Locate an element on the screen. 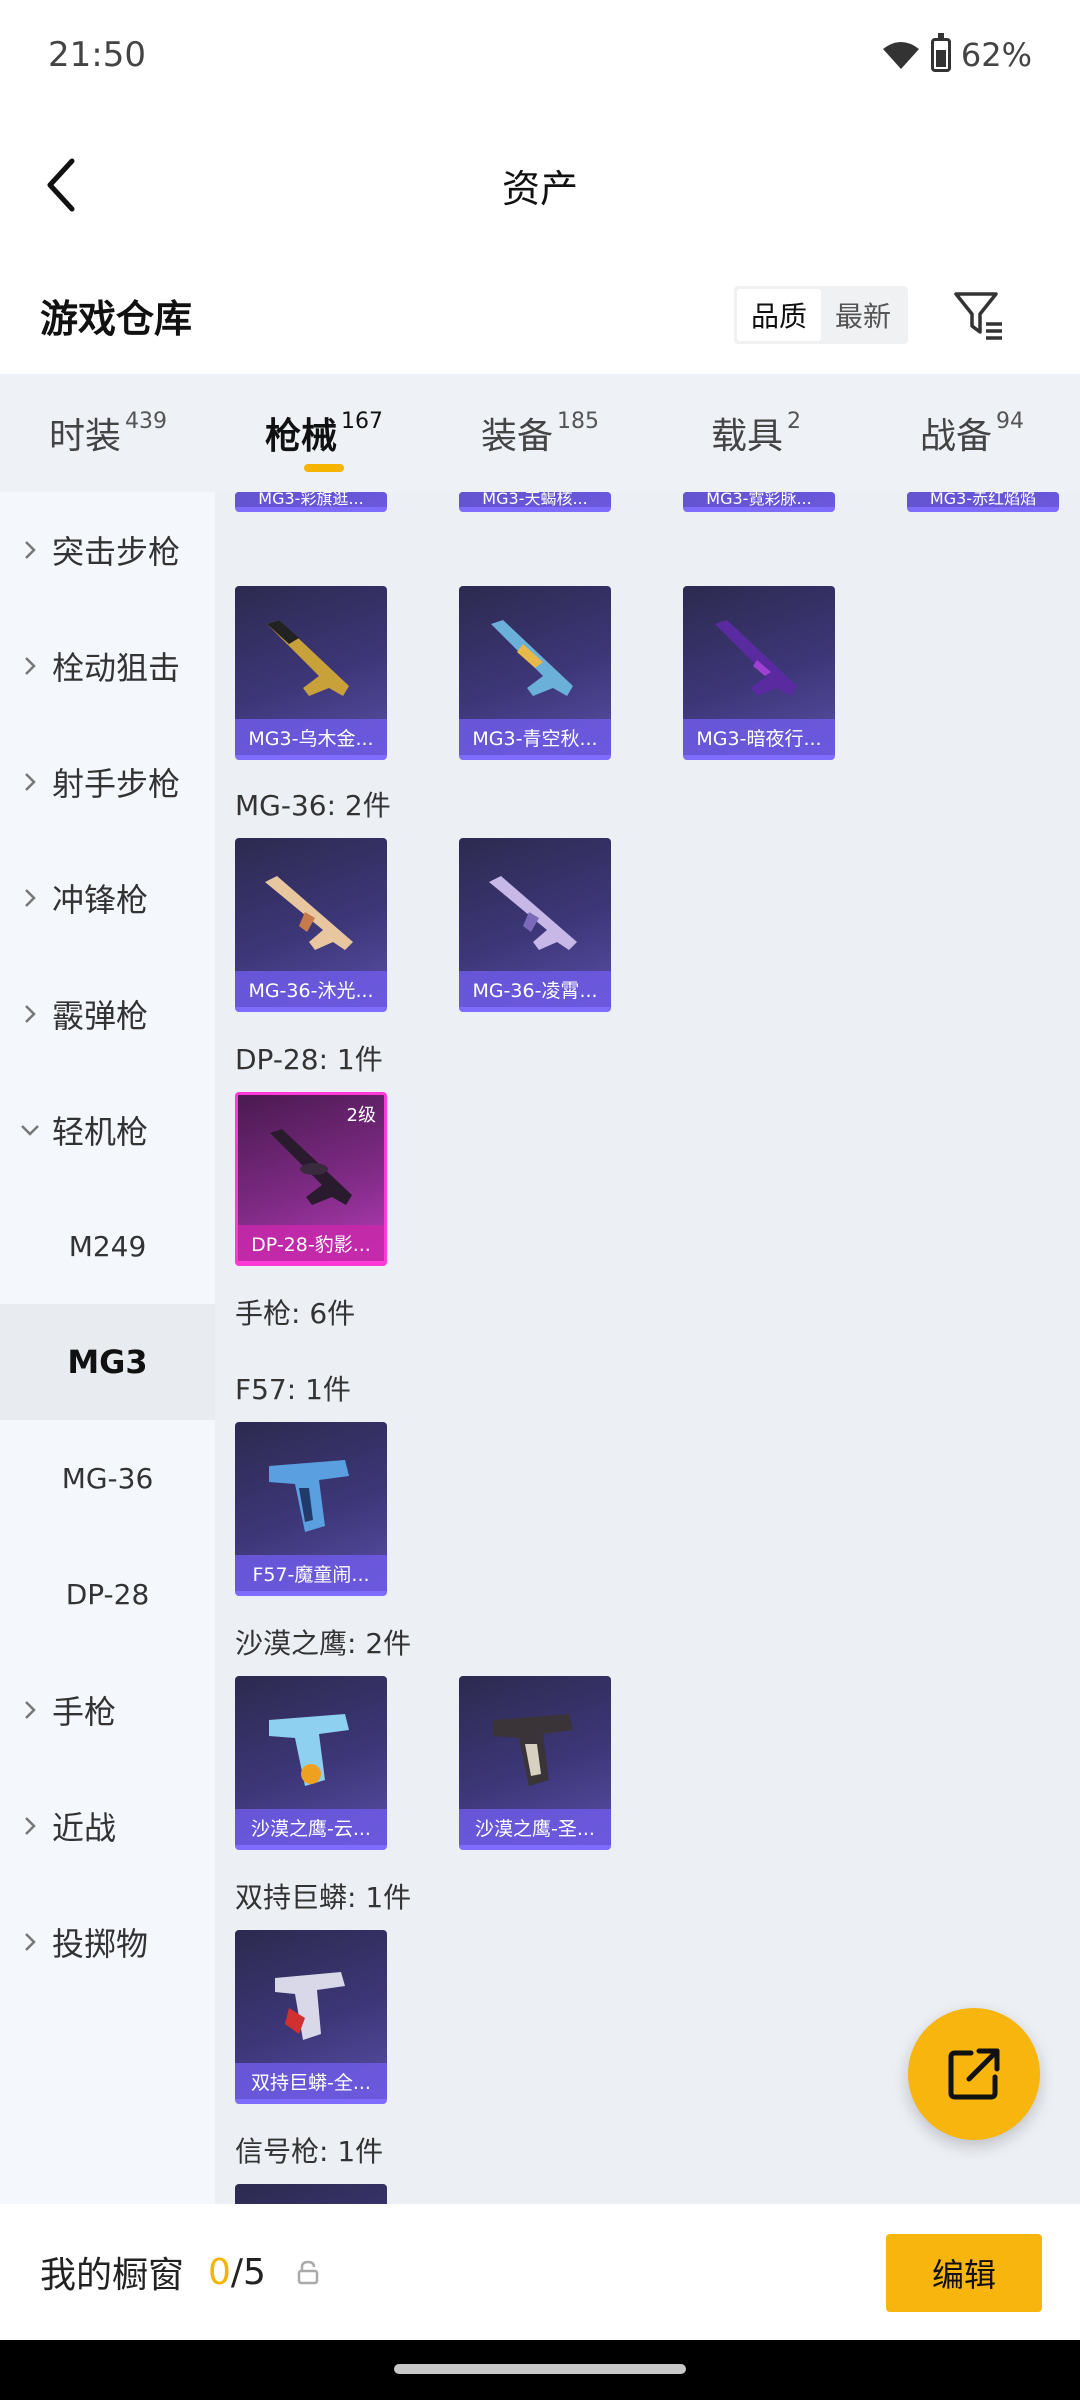 This screenshot has width=1080, height=2400. tab-label: 枪械 is located at coordinates (300, 436).